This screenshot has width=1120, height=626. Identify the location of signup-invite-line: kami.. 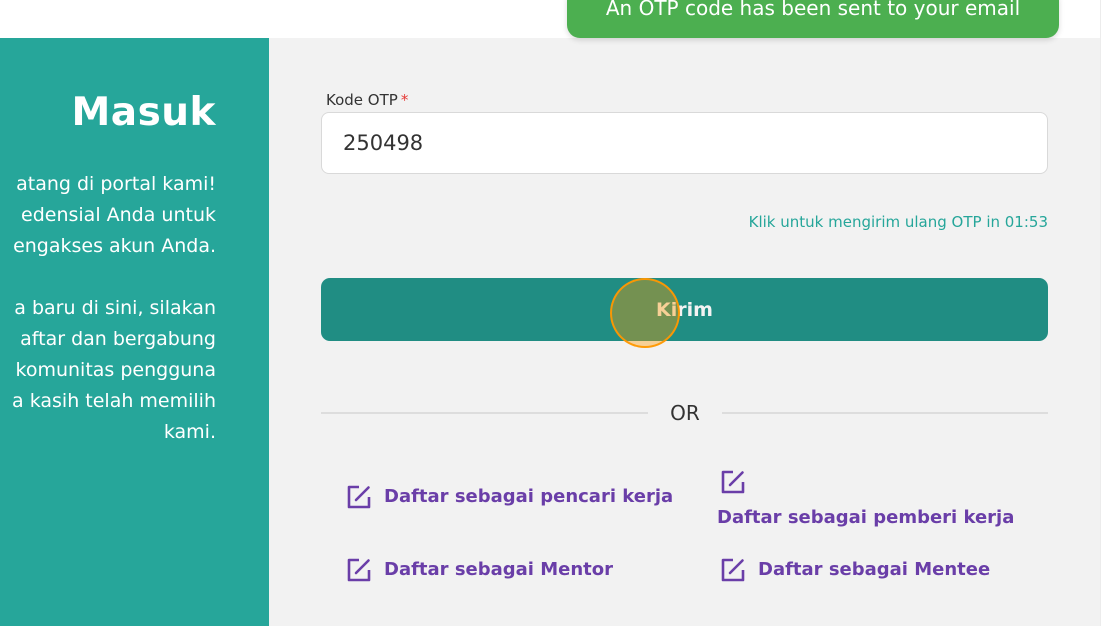
(189, 432).